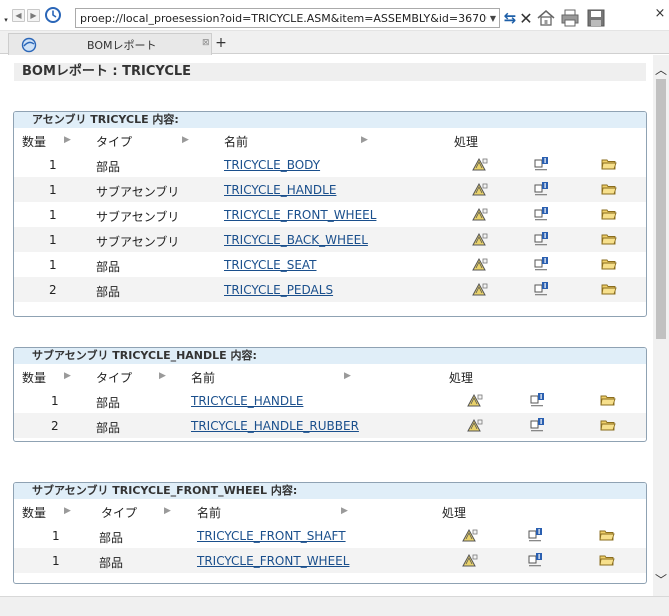 The width and height of the screenshot is (669, 616). What do you see at coordinates (271, 536) in the screenshot?
I see `row-name-link: TRICYCLE_FRONT_SHAFT` at bounding box center [271, 536].